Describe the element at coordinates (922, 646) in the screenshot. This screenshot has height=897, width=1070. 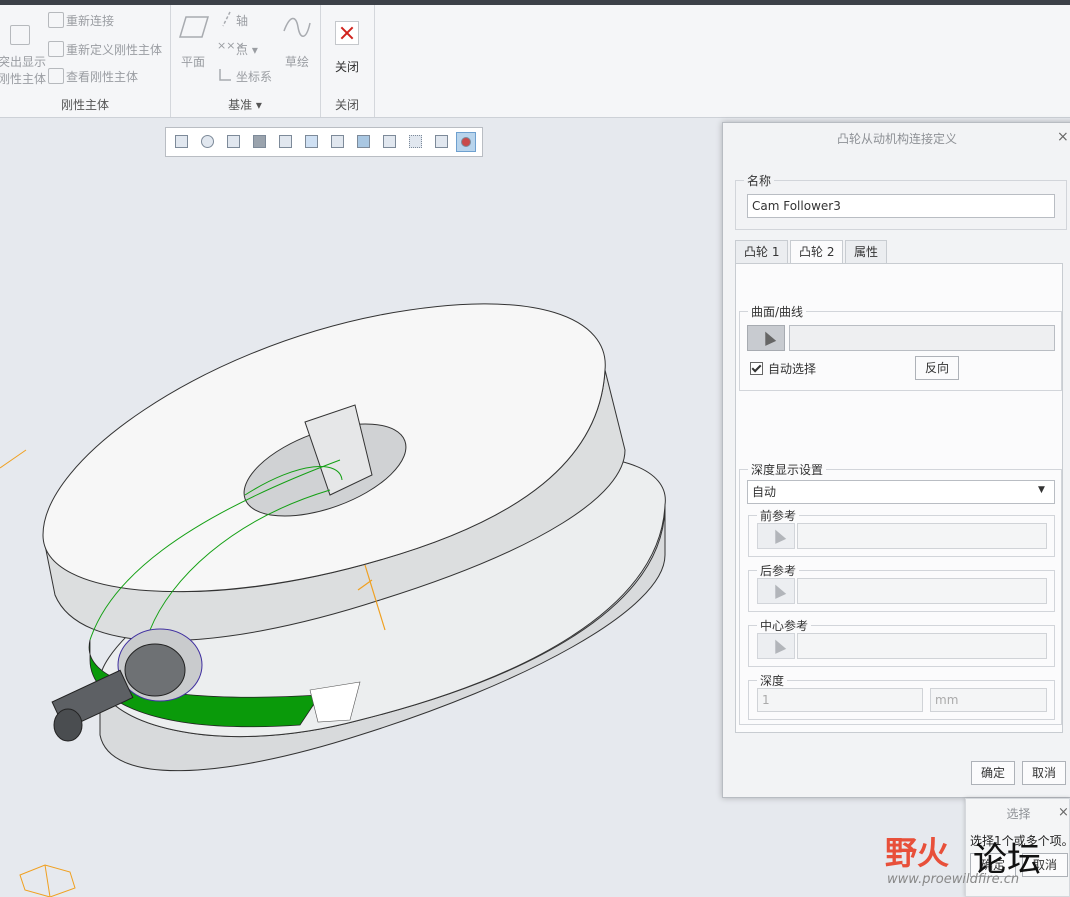
I see `center-ref-collector` at that location.